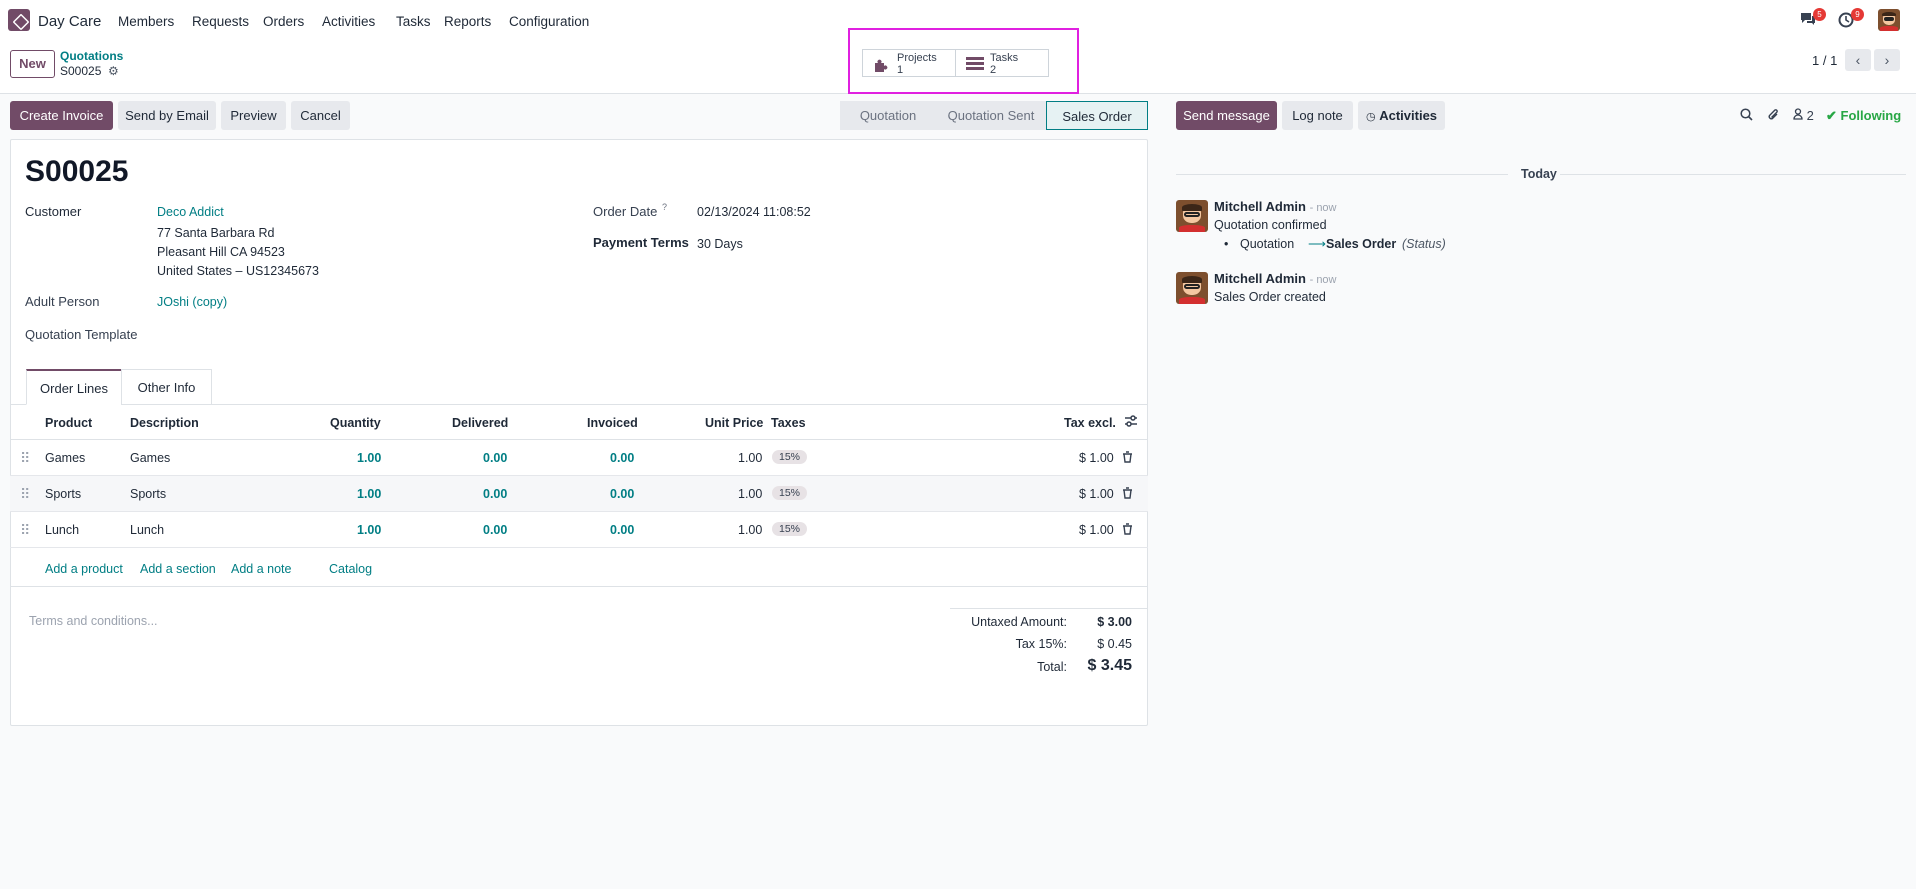 The image size is (1916, 889). What do you see at coordinates (1131, 422) in the screenshot?
I see `column-settings-icon` at bounding box center [1131, 422].